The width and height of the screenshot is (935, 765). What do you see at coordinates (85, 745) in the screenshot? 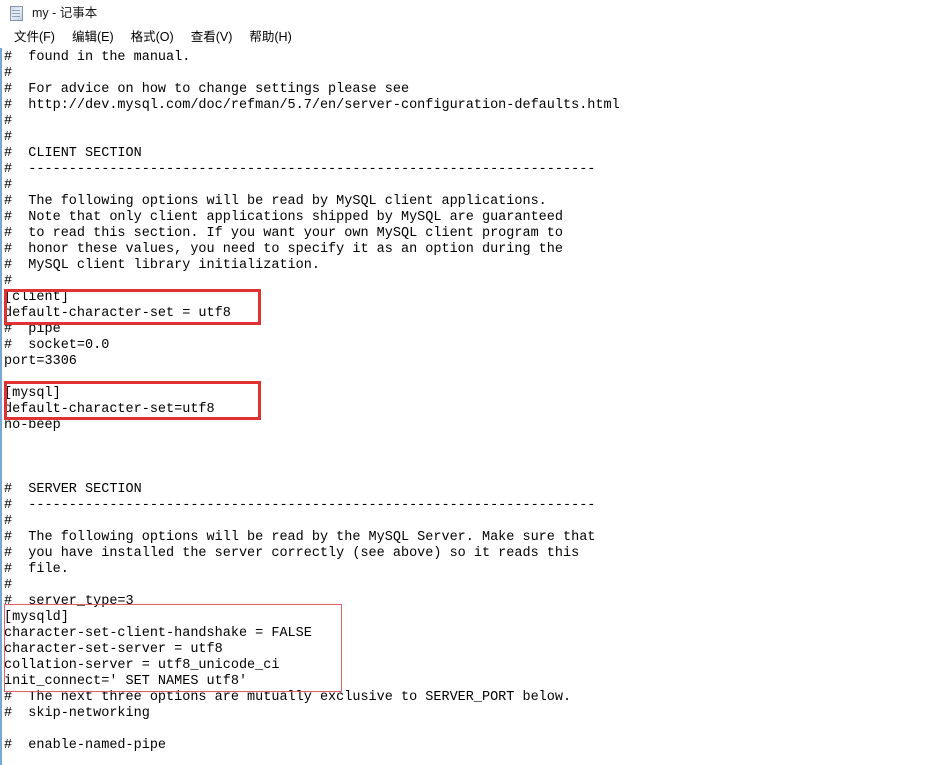
I see `text-line: # enable-named-pipe` at bounding box center [85, 745].